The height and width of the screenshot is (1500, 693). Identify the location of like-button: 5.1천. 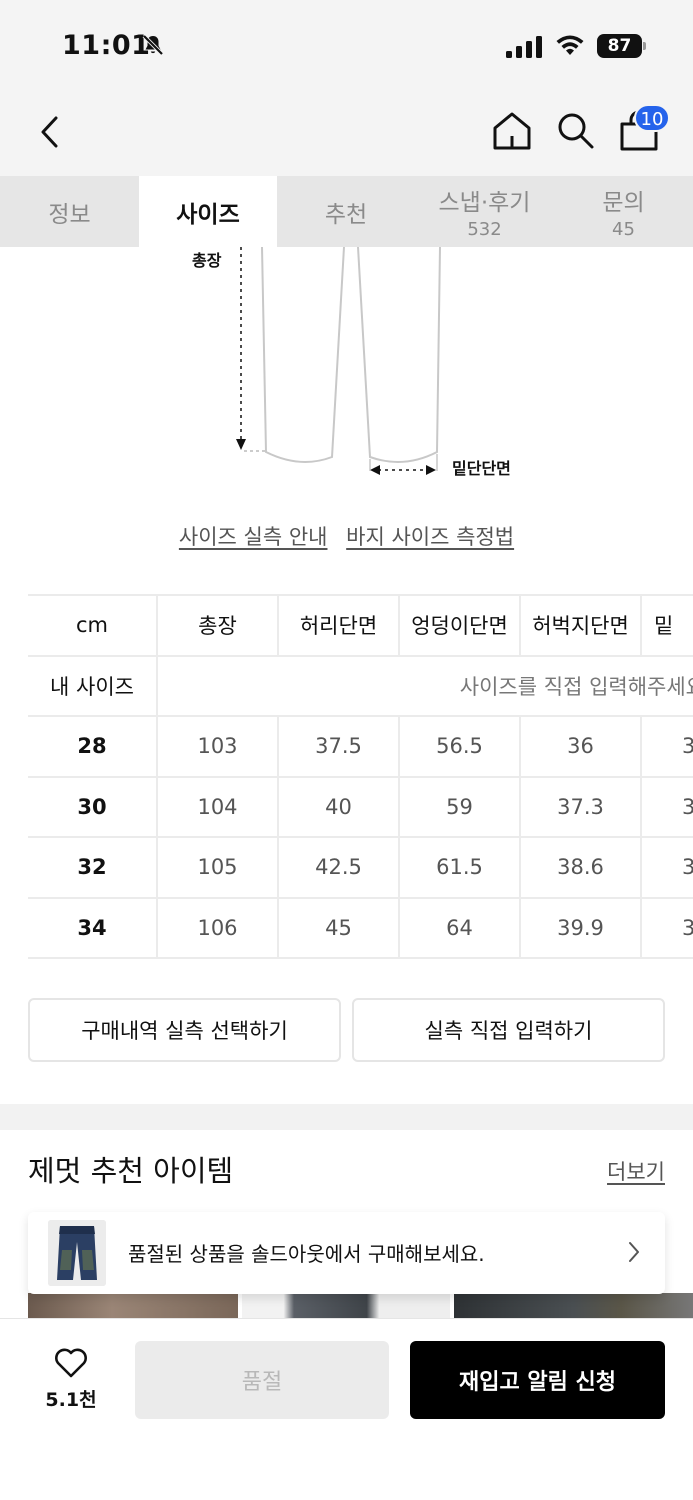
(71, 1377).